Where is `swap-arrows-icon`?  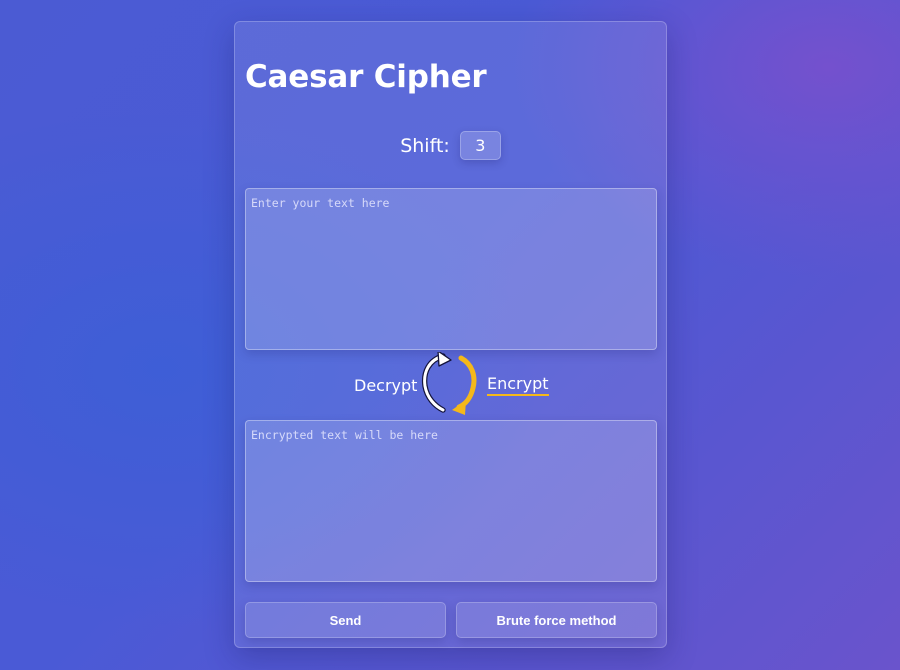
swap-arrows-icon is located at coordinates (451, 383).